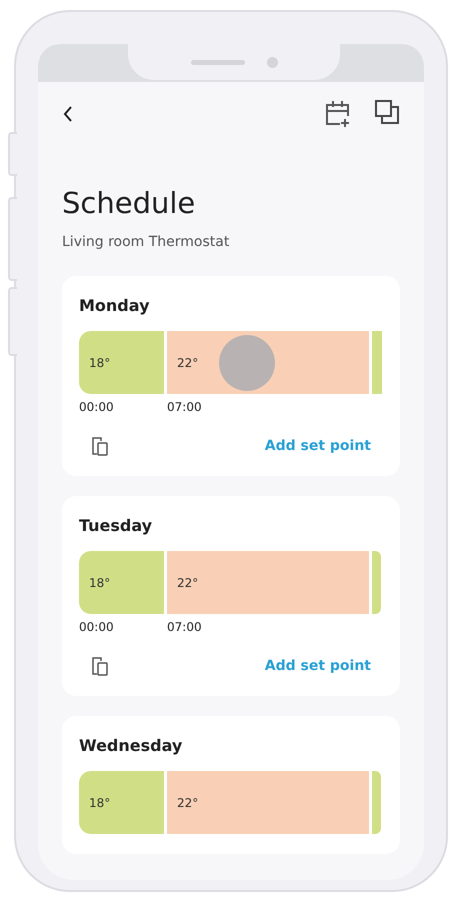  Describe the element at coordinates (114, 305) in the screenshot. I see `day-name: Monday` at that location.